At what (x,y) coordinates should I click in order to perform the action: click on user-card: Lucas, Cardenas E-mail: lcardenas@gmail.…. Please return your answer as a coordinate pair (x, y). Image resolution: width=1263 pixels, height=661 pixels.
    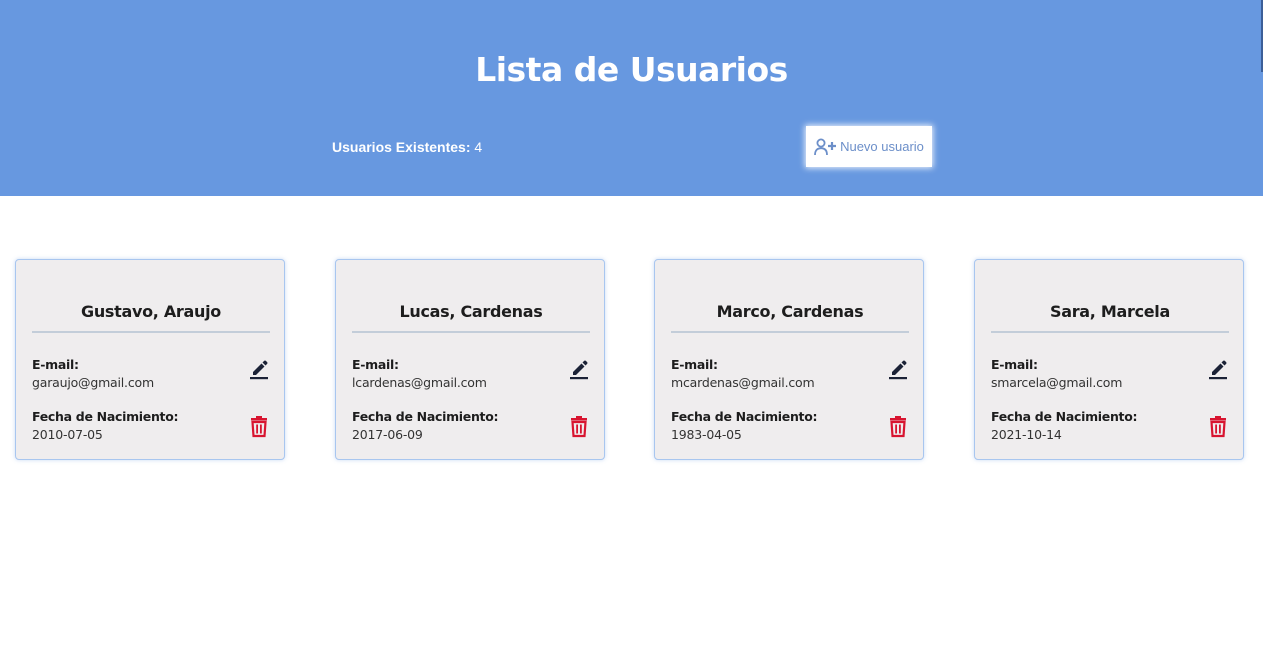
    Looking at the image, I should click on (470, 359).